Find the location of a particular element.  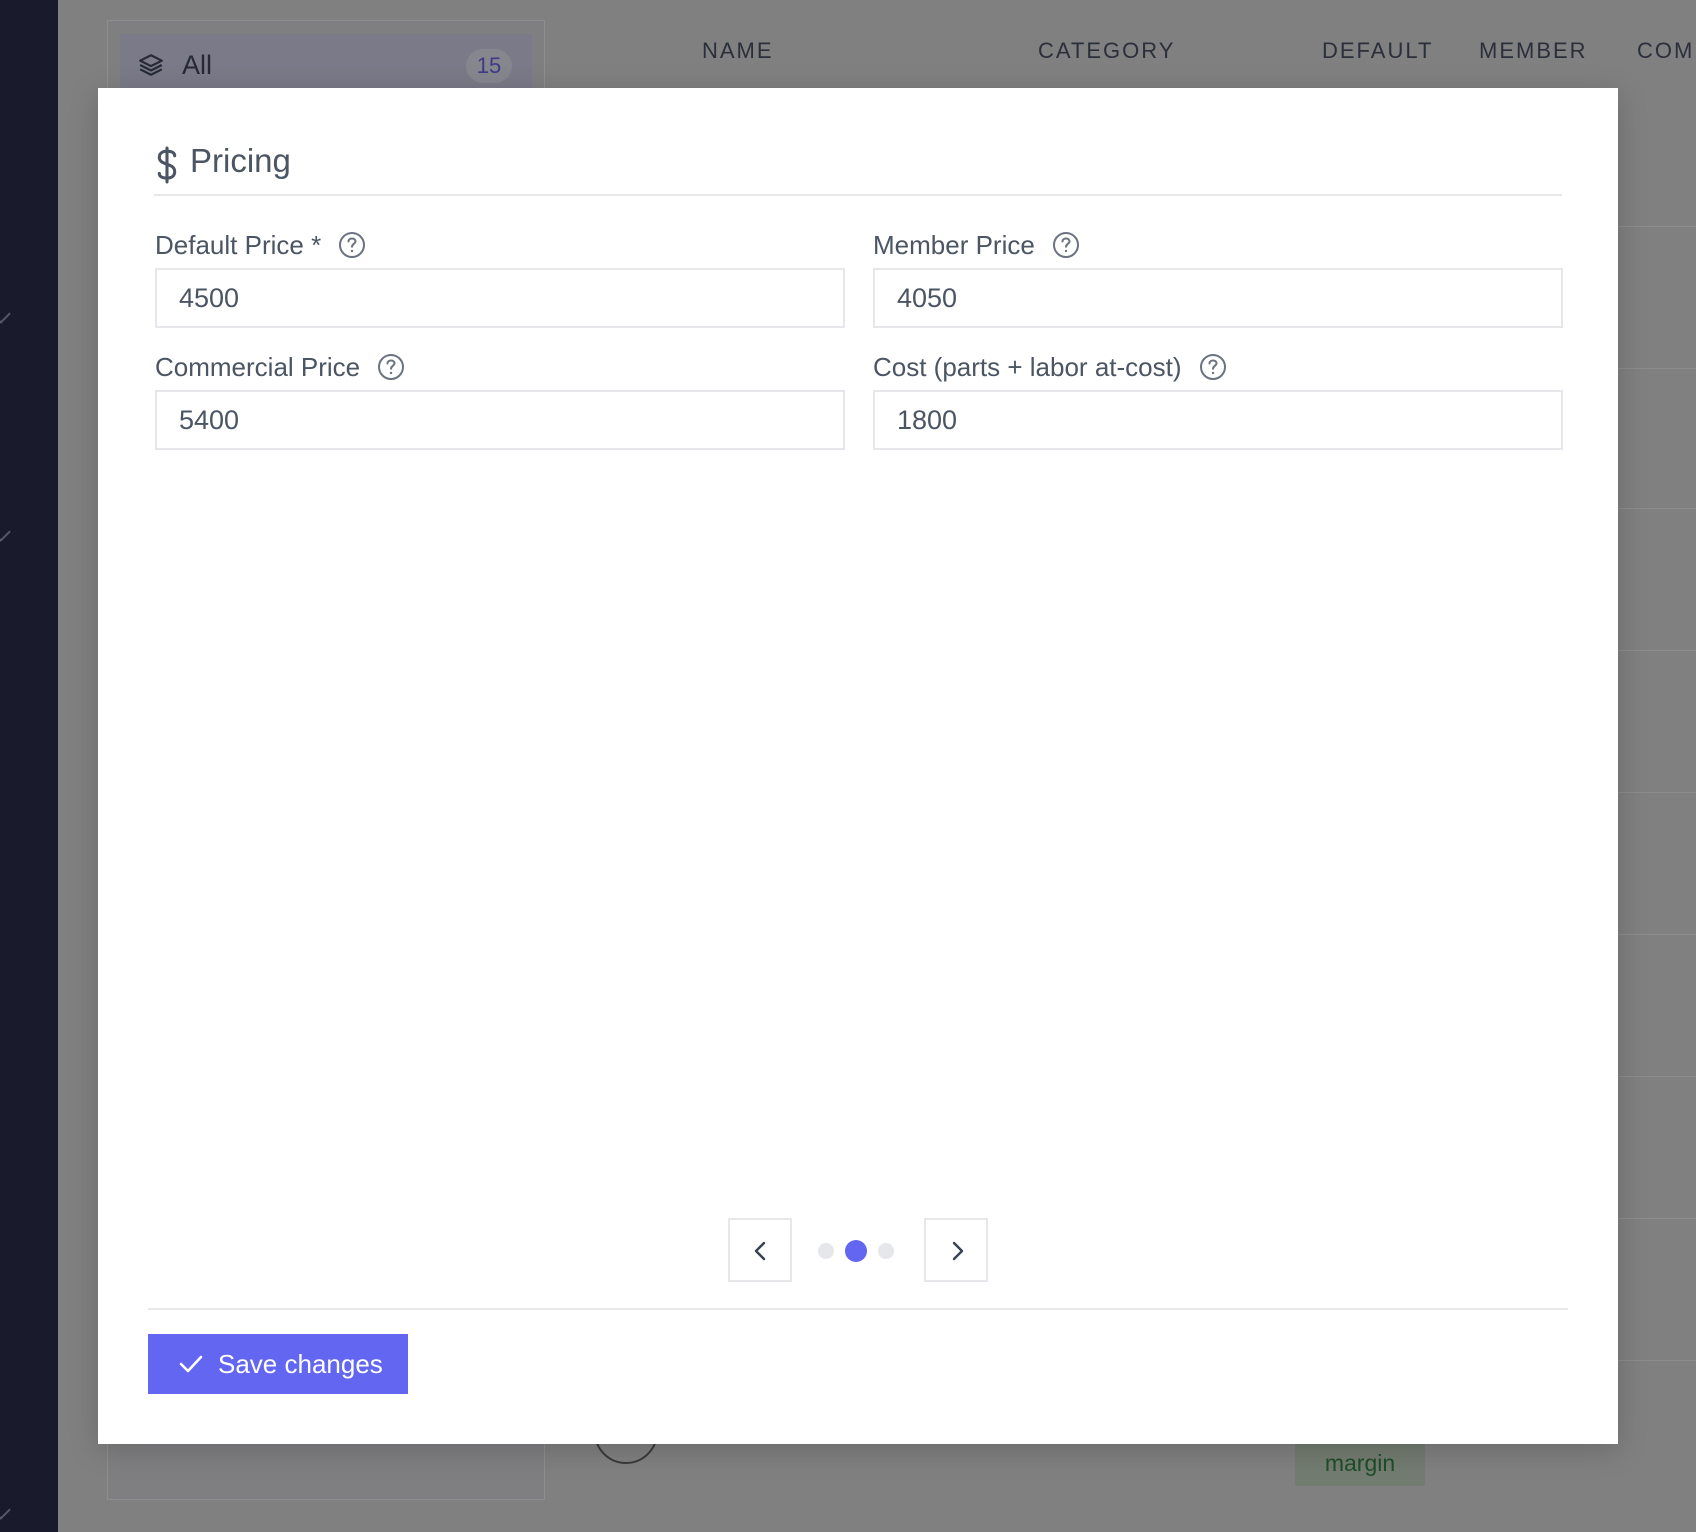

commercial-price-field: Commercial Price is located at coordinates (500, 400).